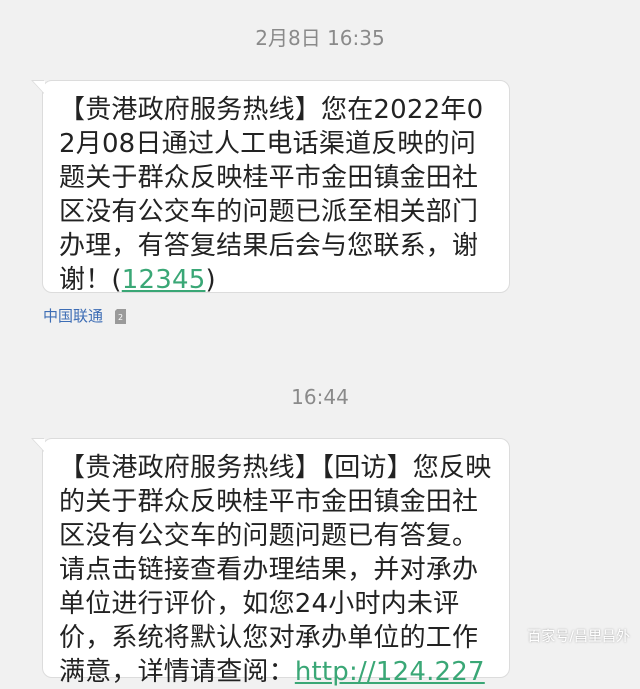  I want to click on svg-text: 2, so click(120, 317).